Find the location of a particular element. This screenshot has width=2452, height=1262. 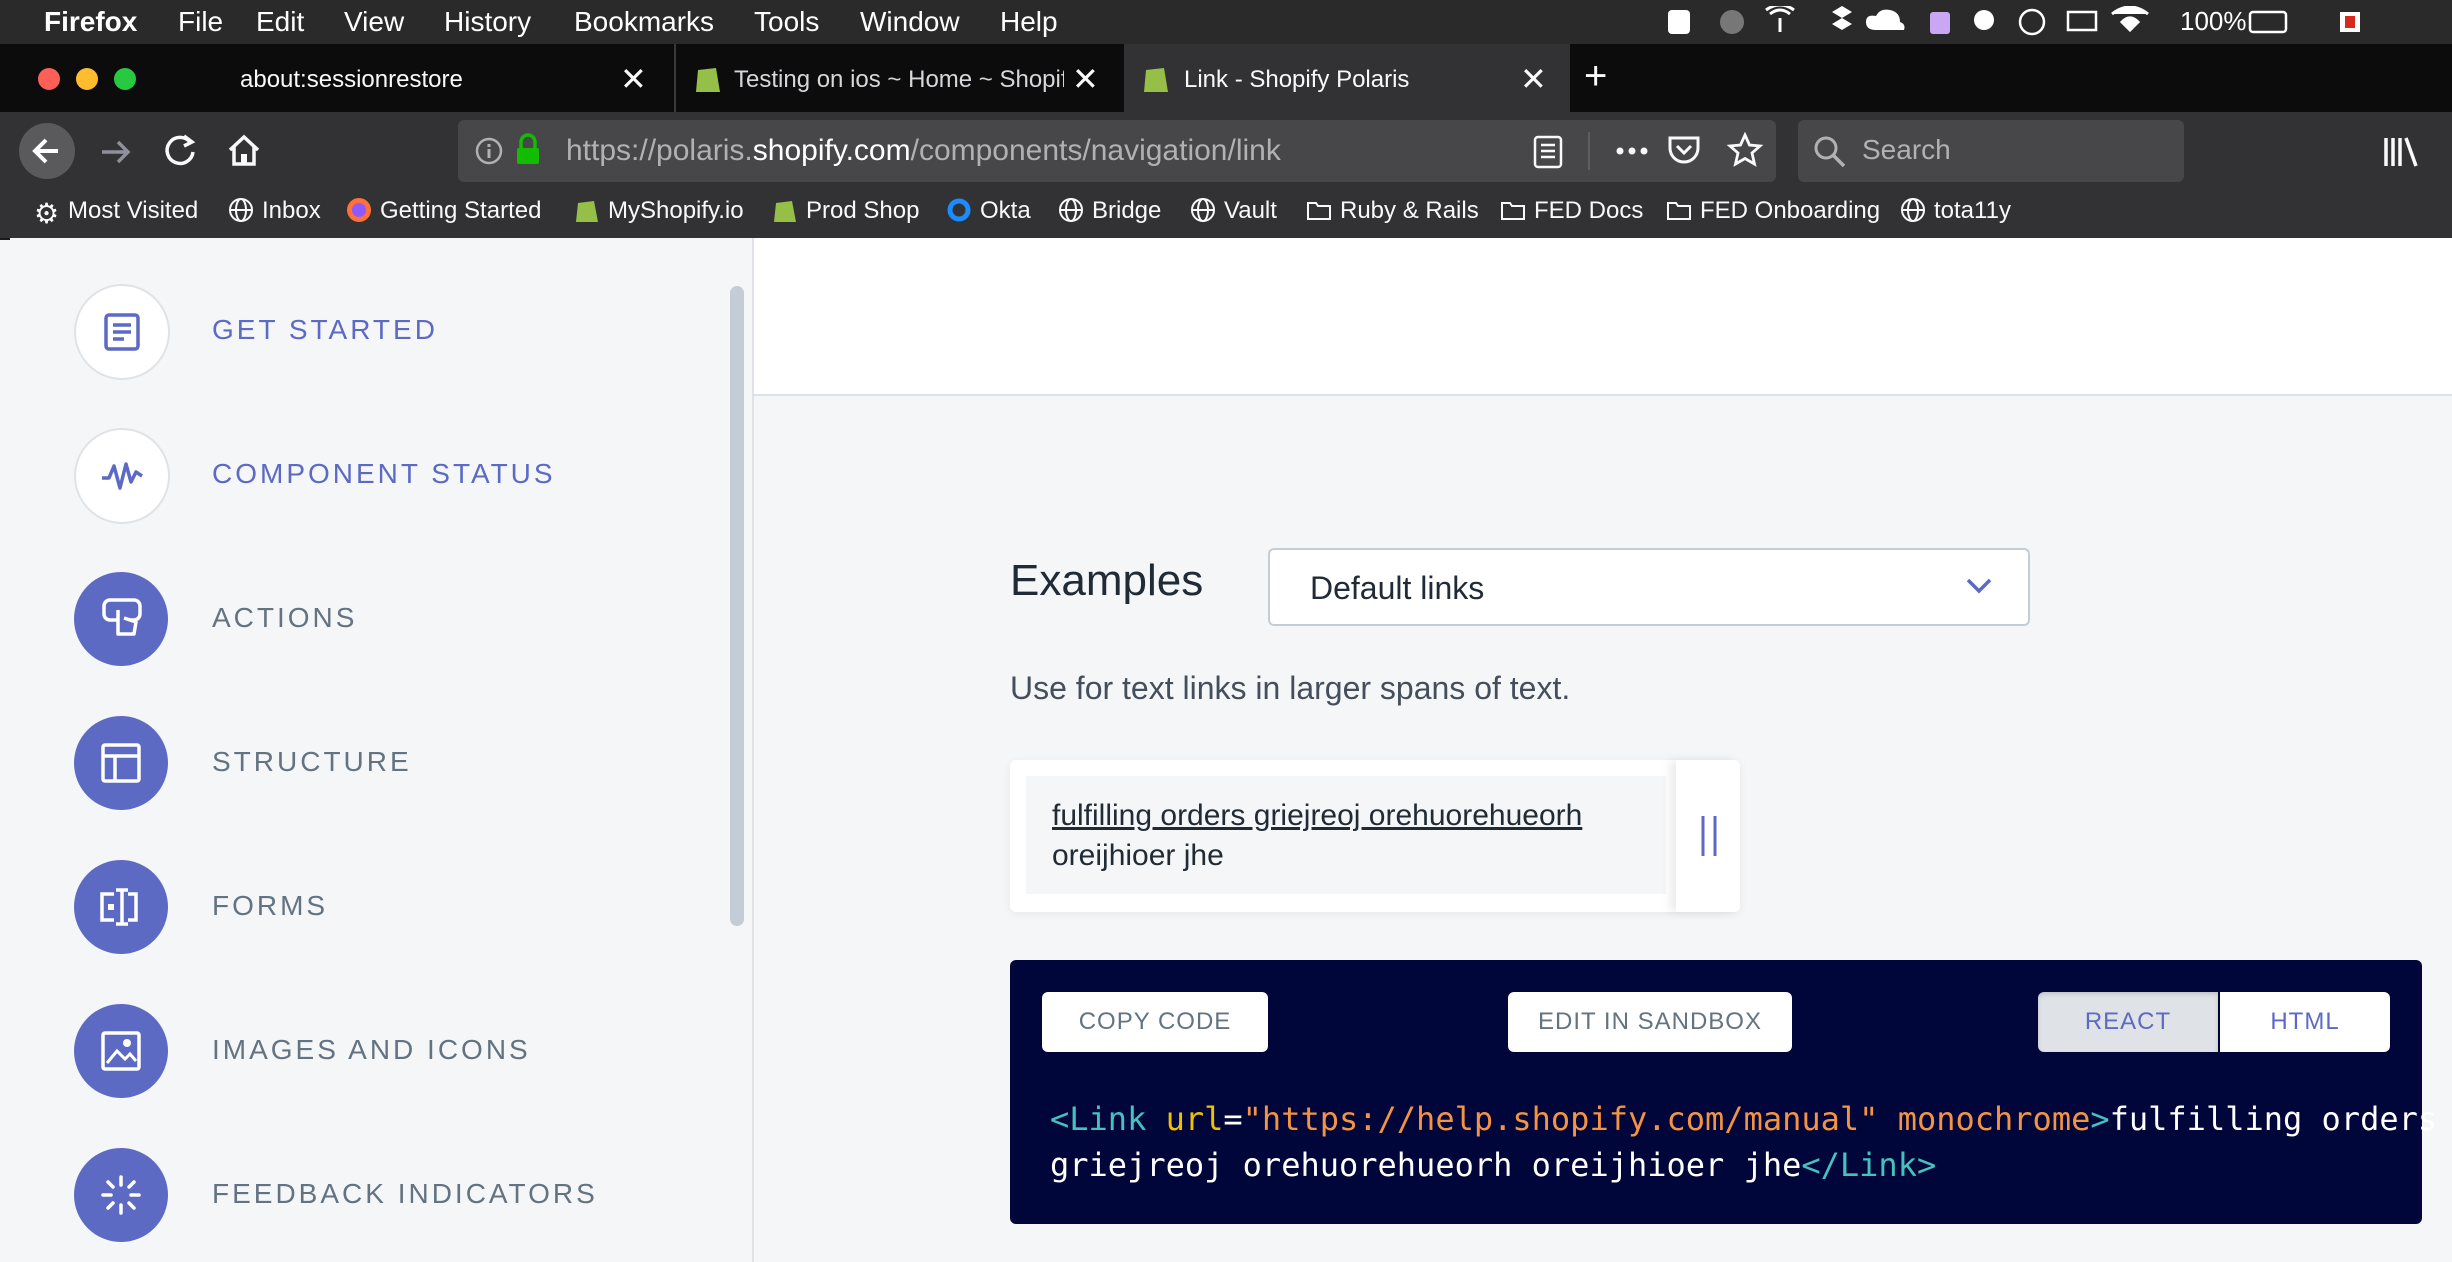

sidebar-item-feedback-indicators: FEEDBACK INDICATORS is located at coordinates (384, 1198).